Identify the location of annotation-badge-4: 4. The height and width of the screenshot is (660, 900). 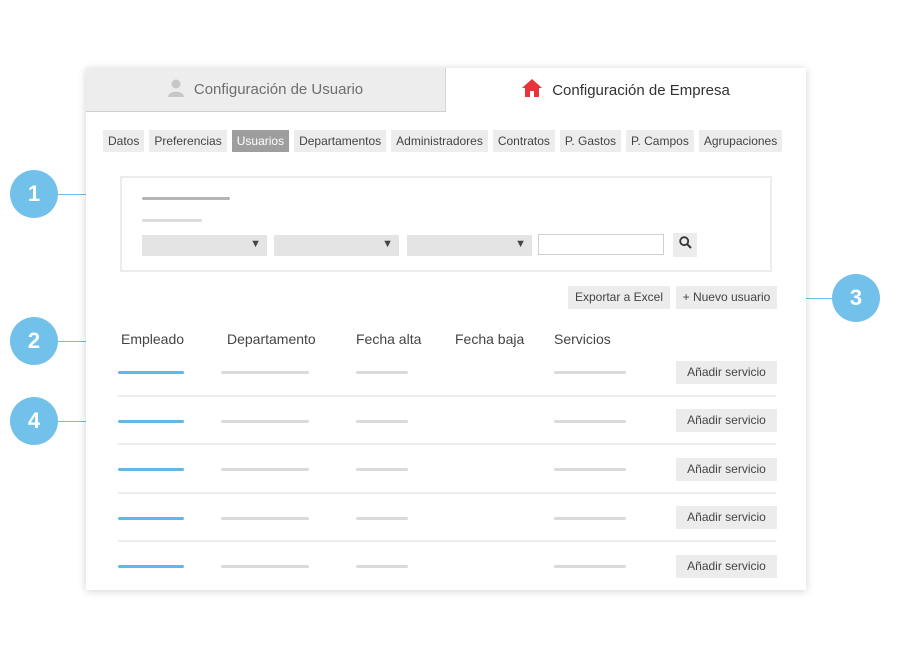
(34, 421).